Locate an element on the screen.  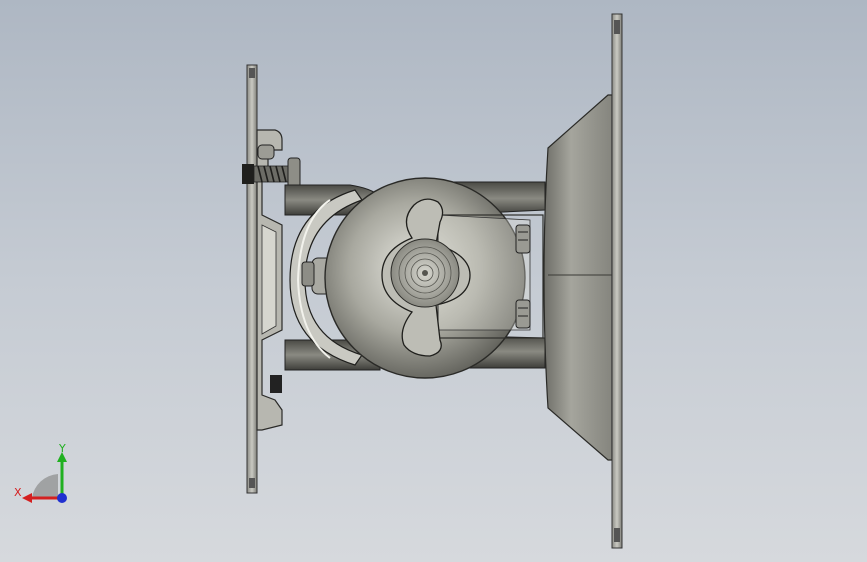
left-wall-plate is located at coordinates (252, 279).